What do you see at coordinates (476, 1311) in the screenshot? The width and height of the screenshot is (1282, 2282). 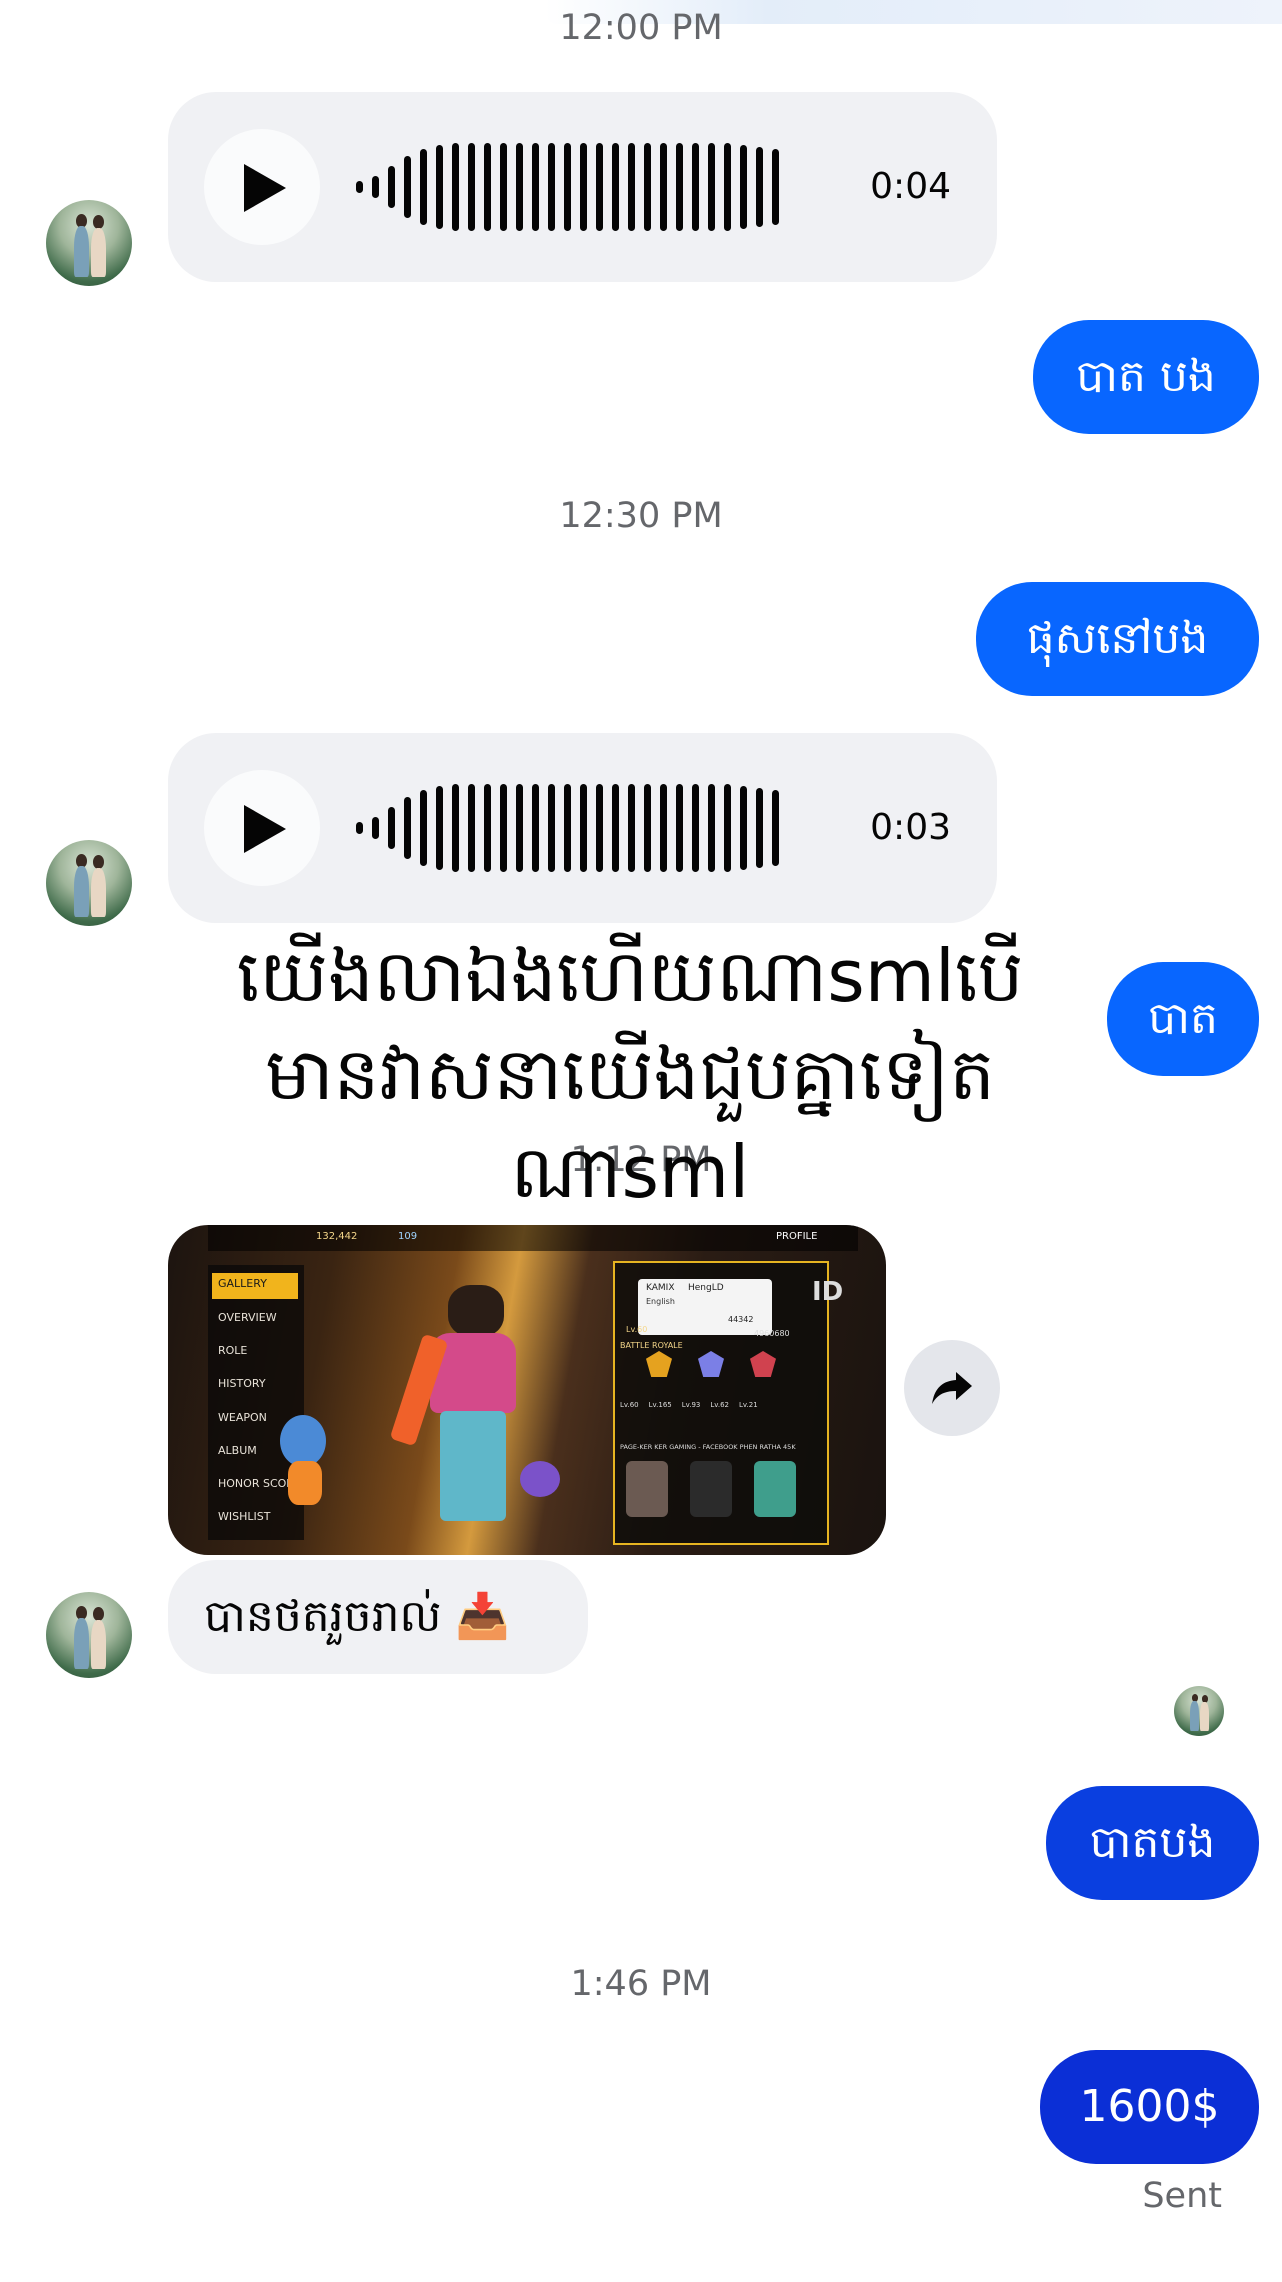 I see `character-head` at bounding box center [476, 1311].